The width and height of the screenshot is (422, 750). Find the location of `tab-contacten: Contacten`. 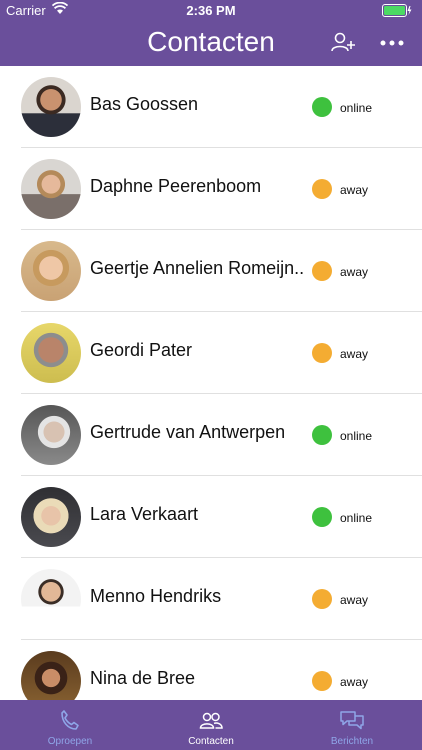

tab-contacten: Contacten is located at coordinates (211, 725).